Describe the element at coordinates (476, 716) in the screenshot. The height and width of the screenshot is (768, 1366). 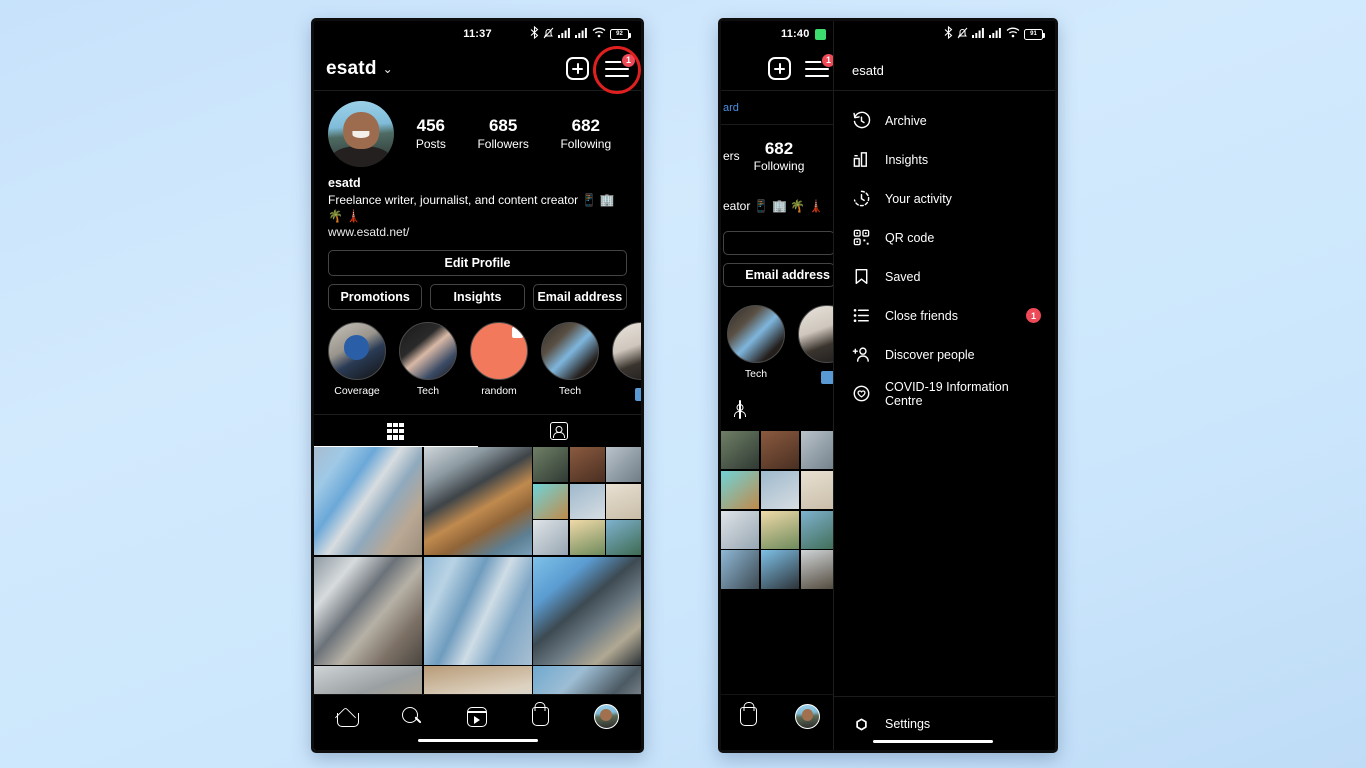
I see `reels-icon` at that location.